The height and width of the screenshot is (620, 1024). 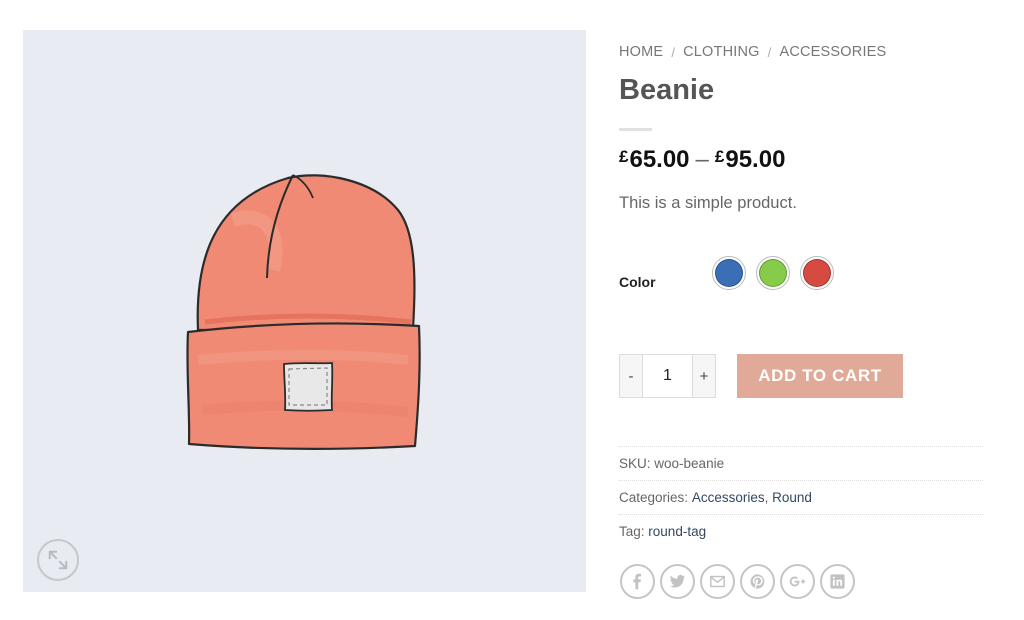 I want to click on share-twitter-button, so click(x=677, y=581).